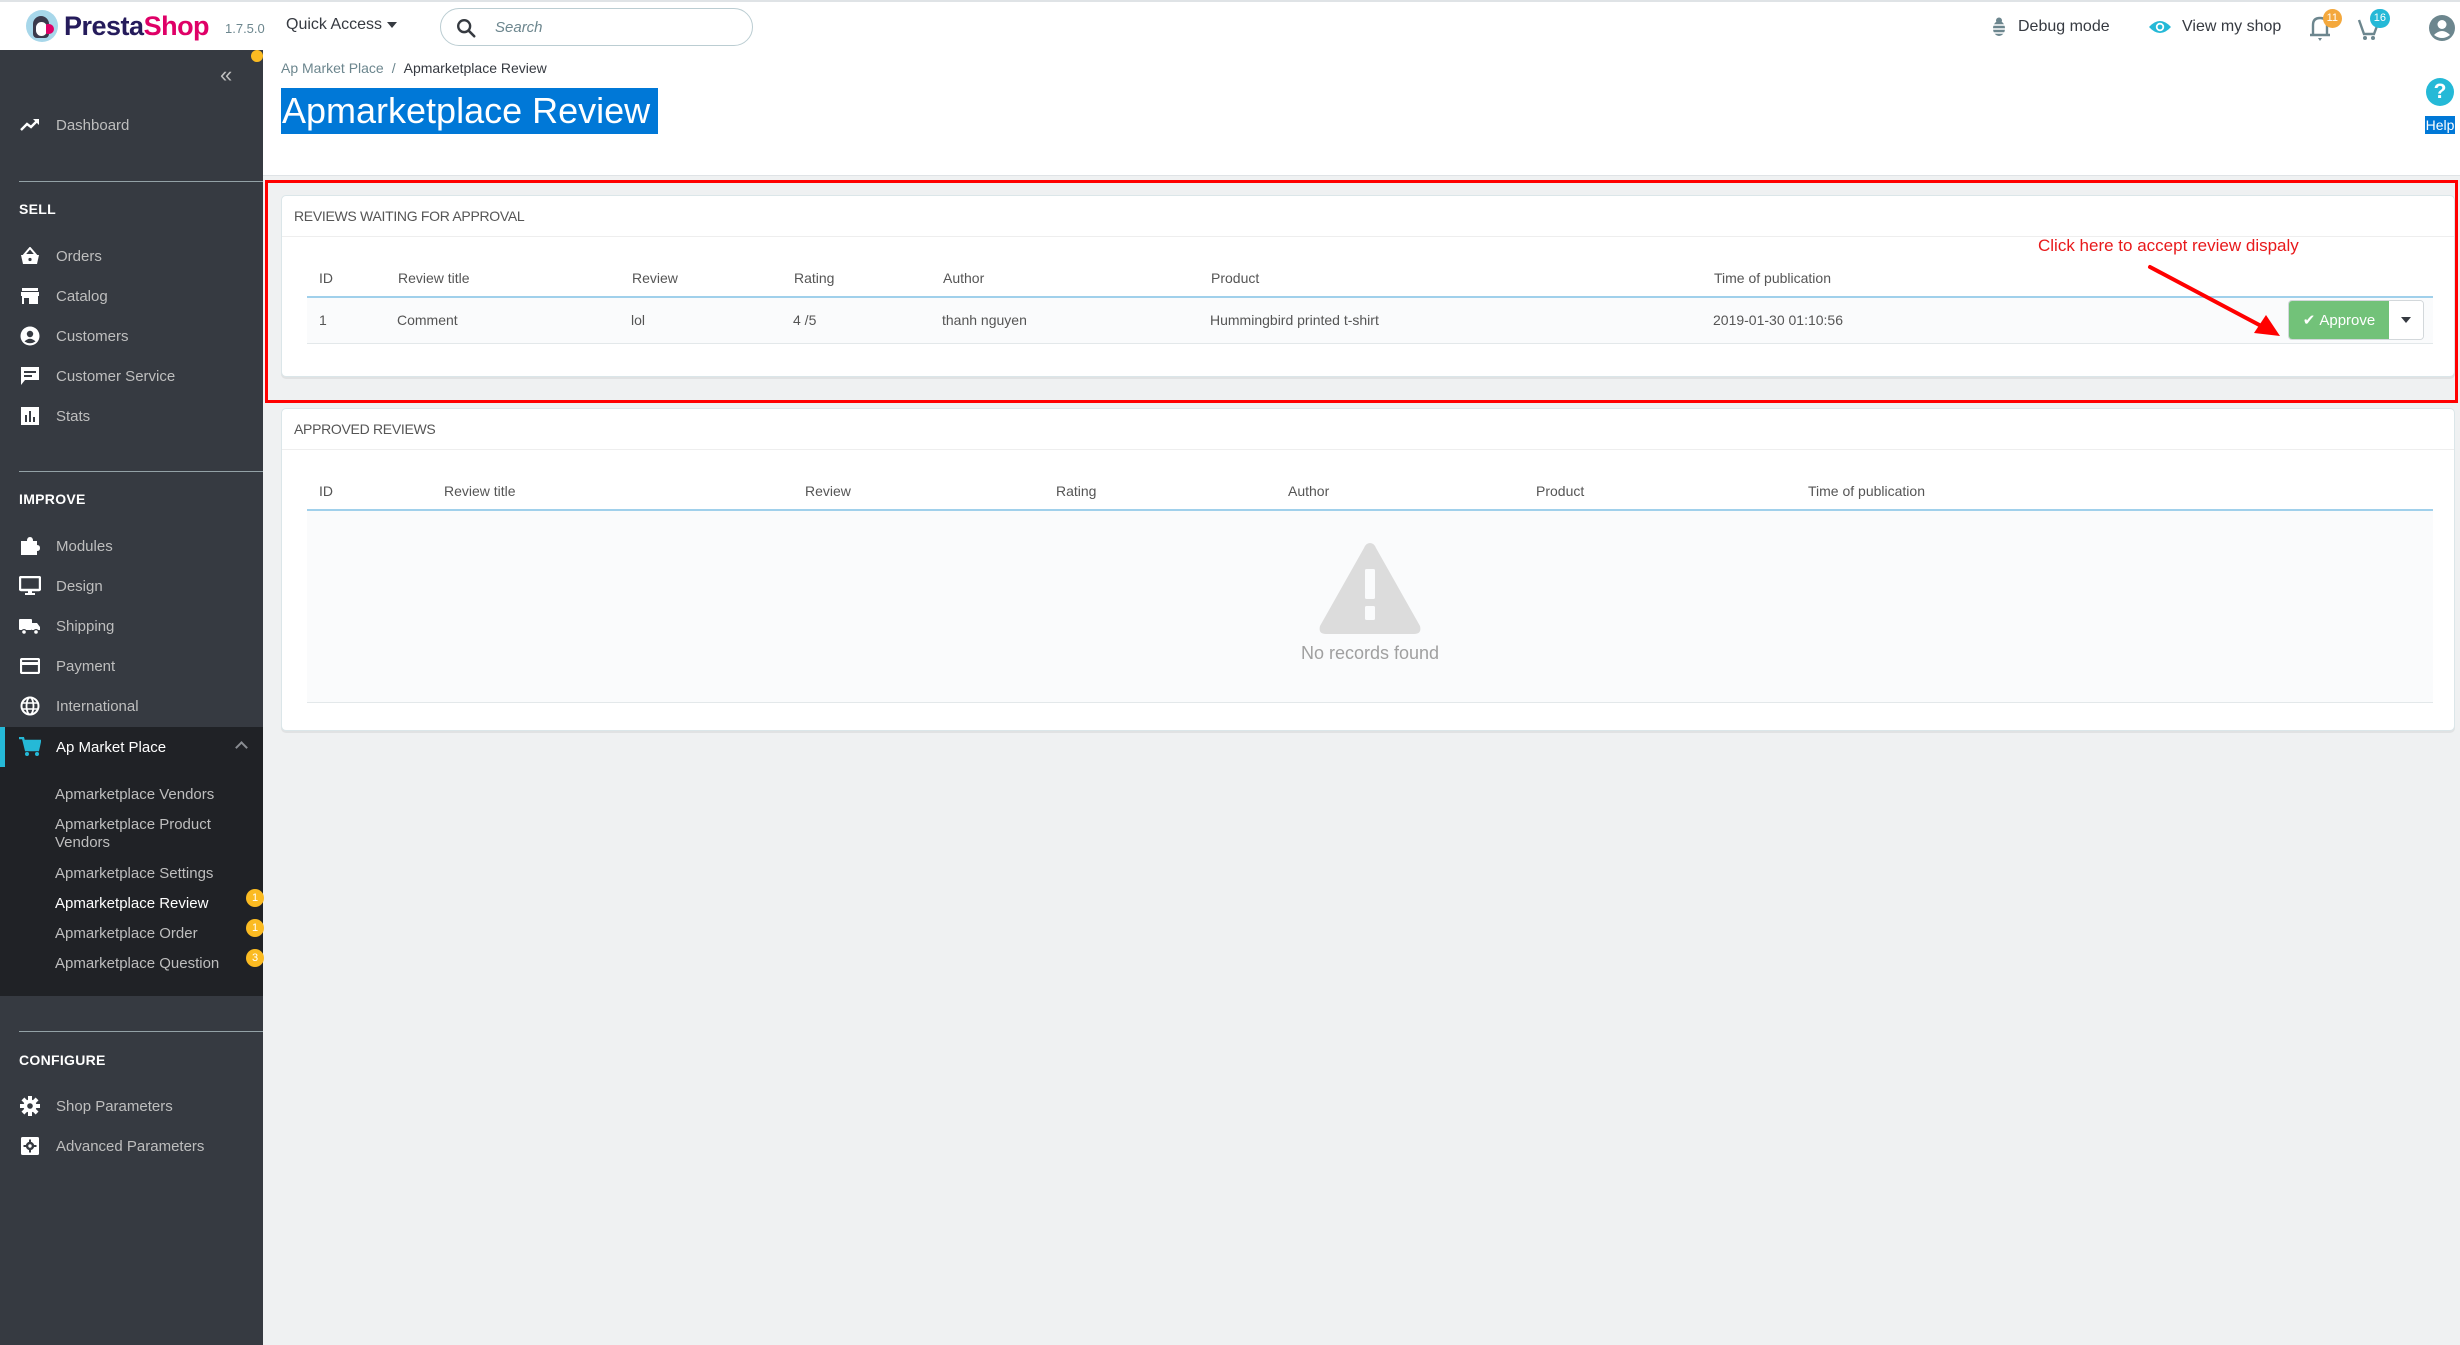 The width and height of the screenshot is (2460, 1345). Describe the element at coordinates (97, 706) in the screenshot. I see `sidebar-item-label: International` at that location.